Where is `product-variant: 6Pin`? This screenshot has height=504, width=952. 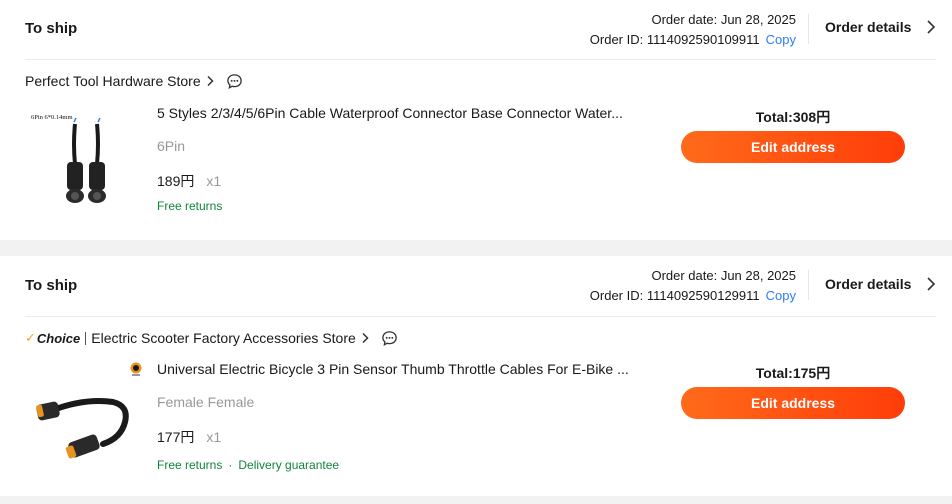
product-variant: 6Pin is located at coordinates (171, 146).